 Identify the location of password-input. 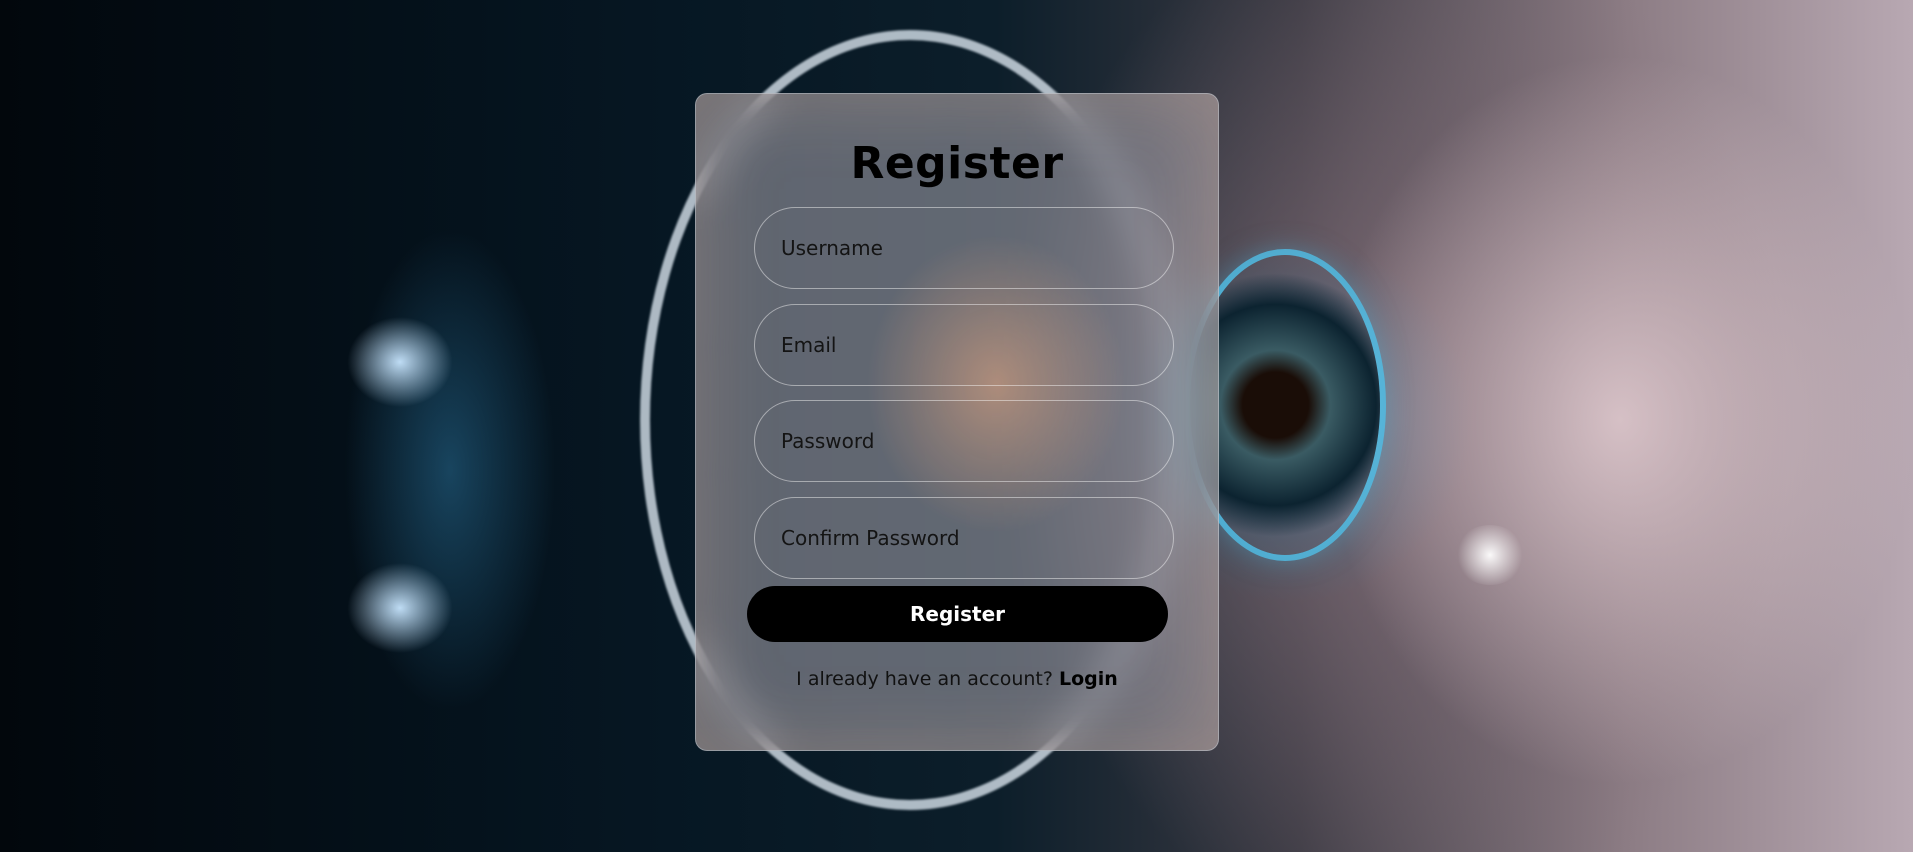
(964, 441).